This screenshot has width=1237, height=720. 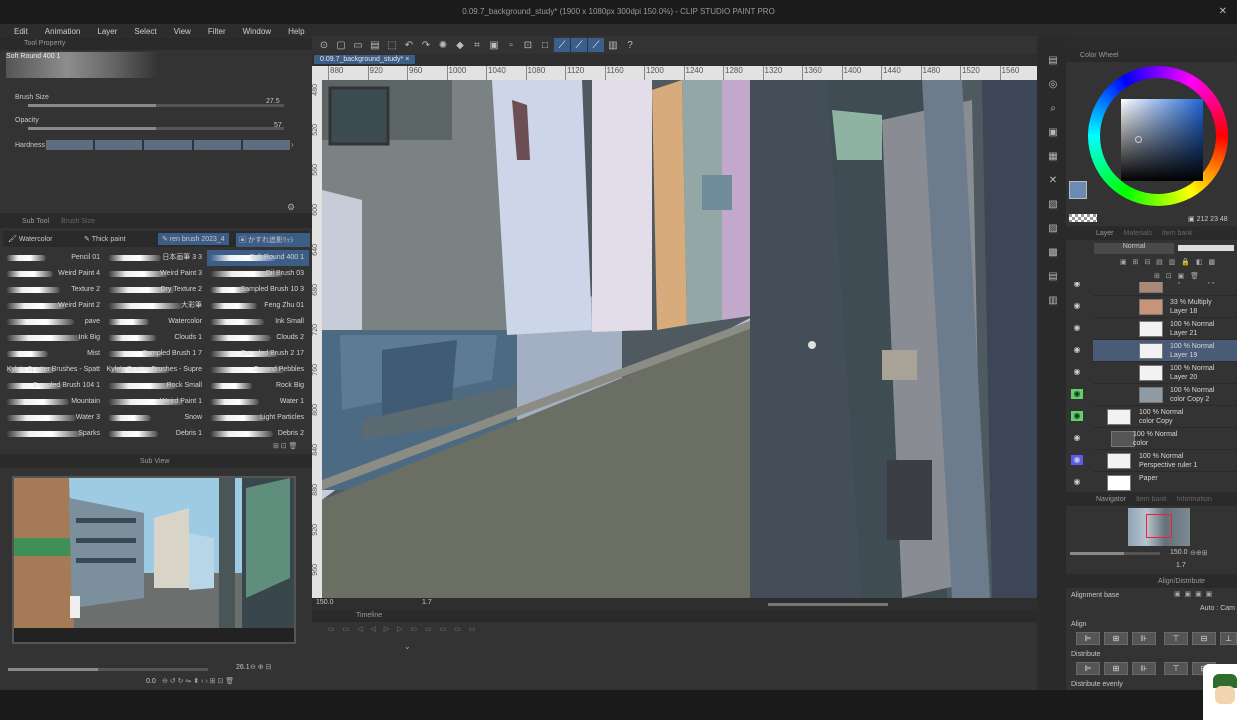 What do you see at coordinates (1155, 373) in the screenshot?
I see `layer-row: ◉ 100 % Normal Layer 20` at bounding box center [1155, 373].